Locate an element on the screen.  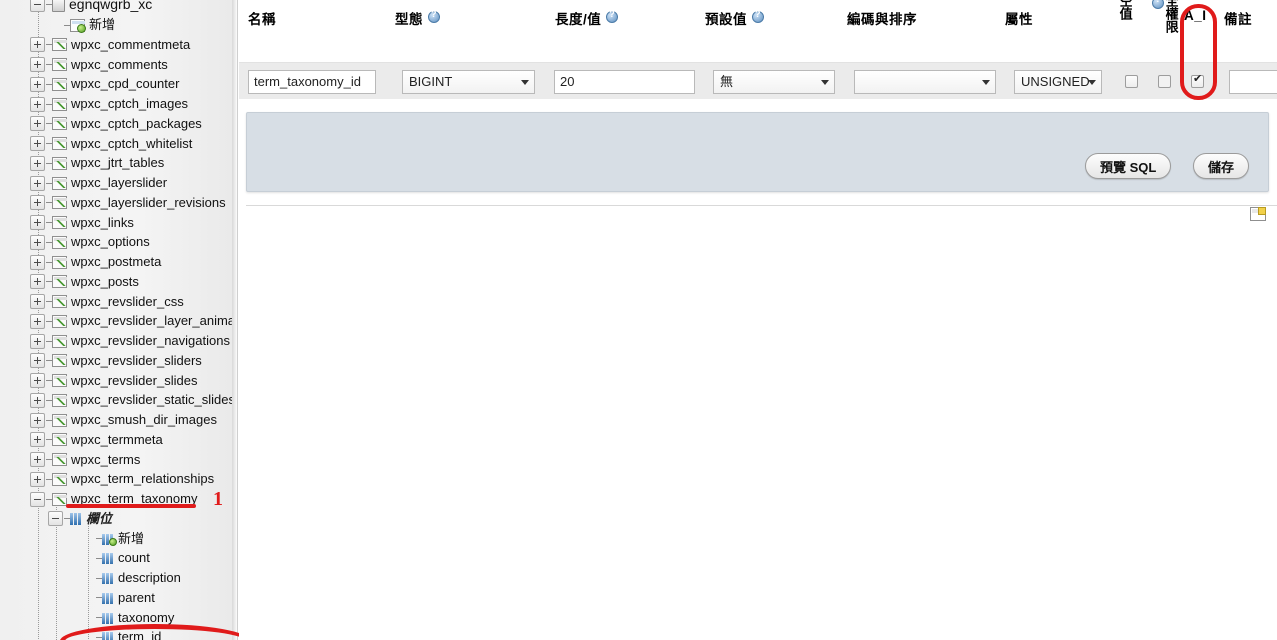
tree-node-label: wpxc_revslider_css is located at coordinates (127, 301).